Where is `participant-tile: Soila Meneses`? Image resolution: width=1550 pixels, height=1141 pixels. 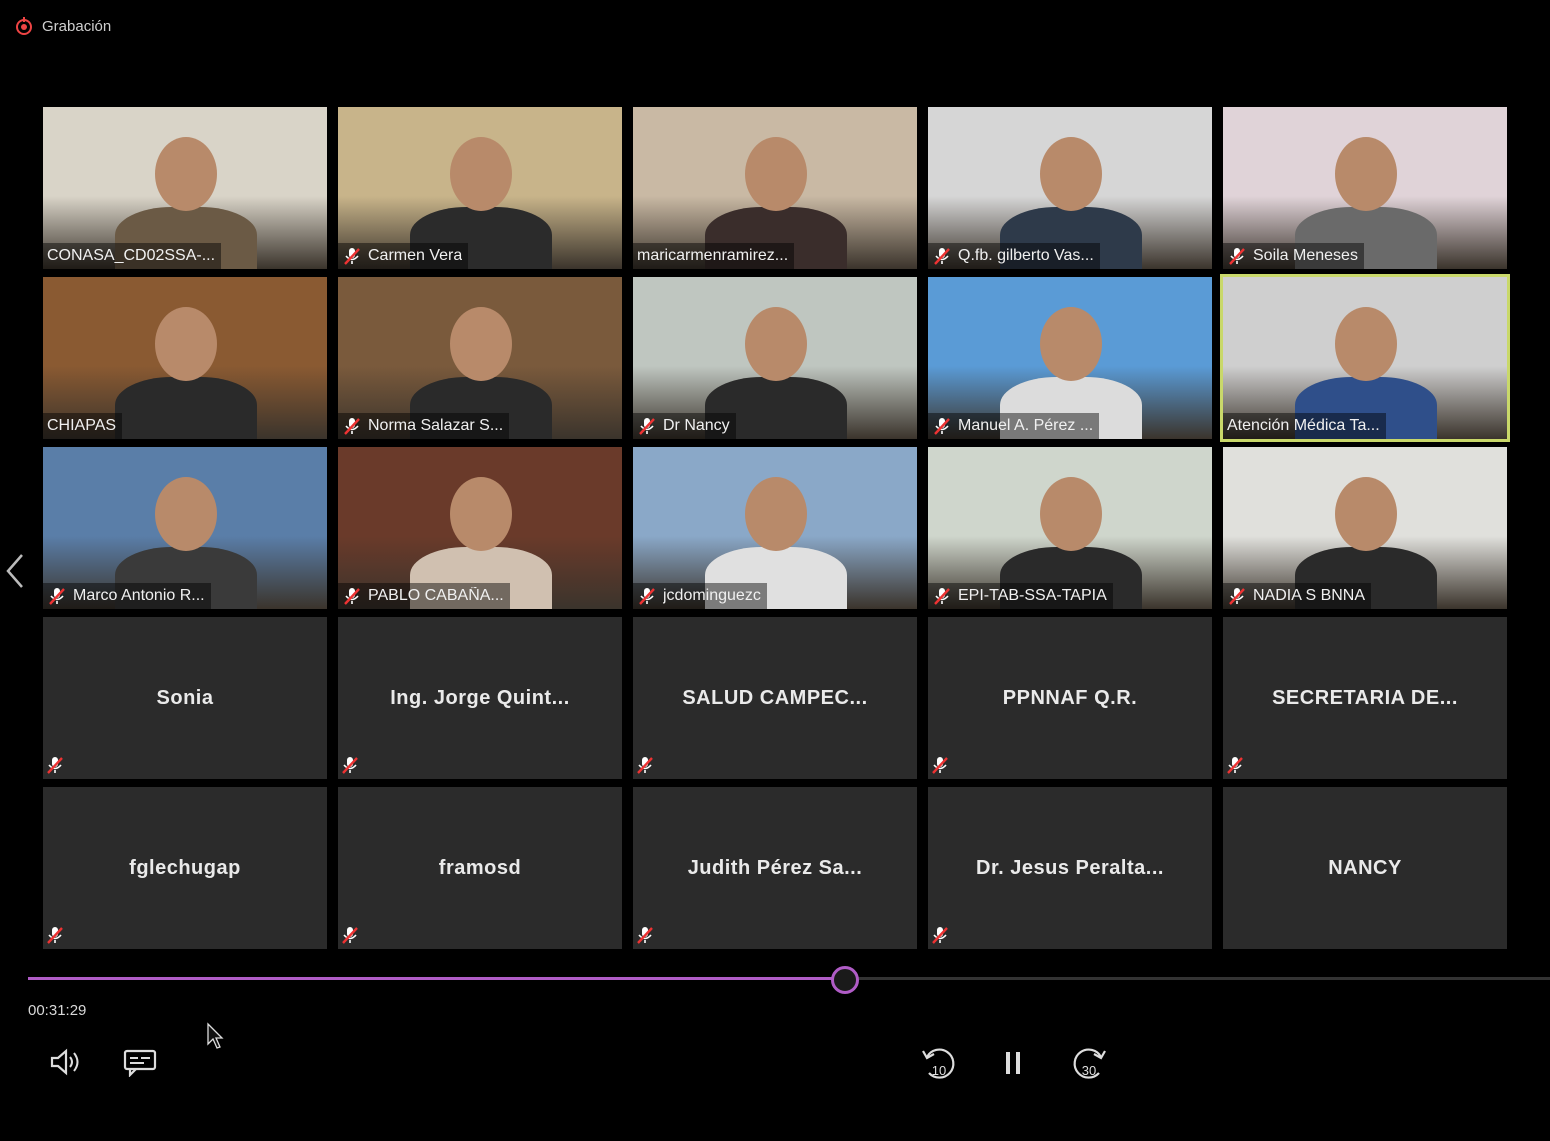
participant-tile: Soila Meneses is located at coordinates (1365, 188).